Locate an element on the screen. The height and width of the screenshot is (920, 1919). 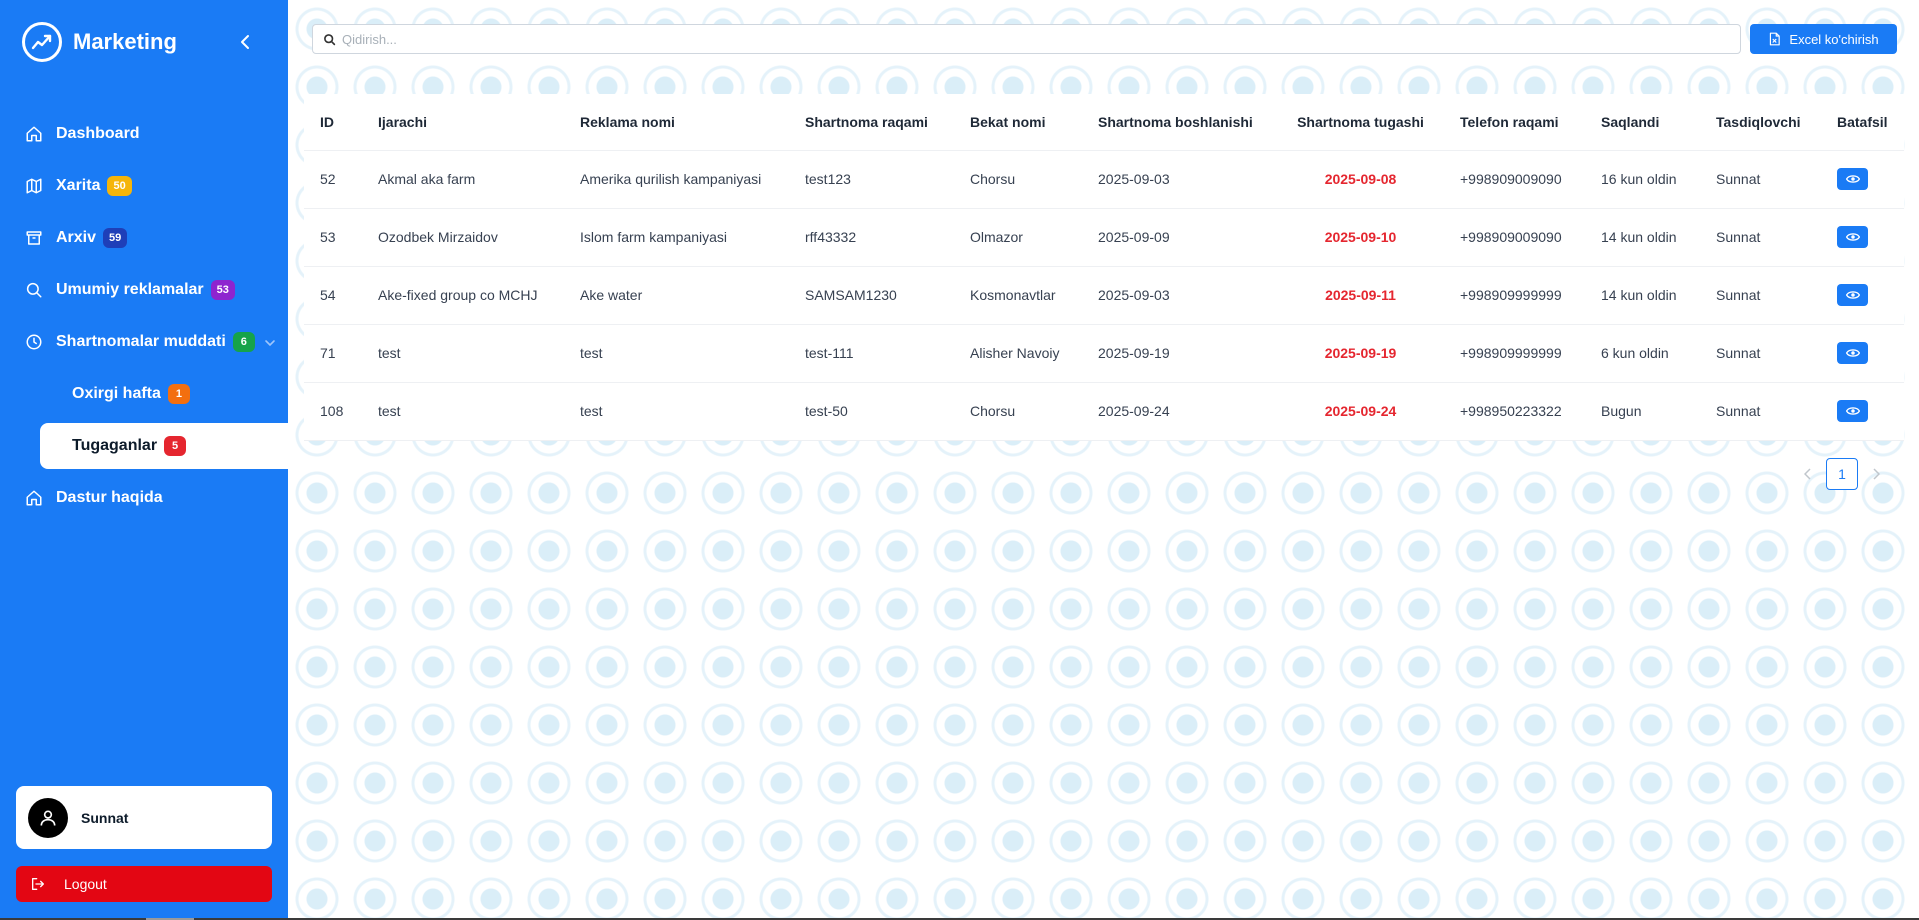
cell-saved: 14 kun oldin is located at coordinates (1642, 237).